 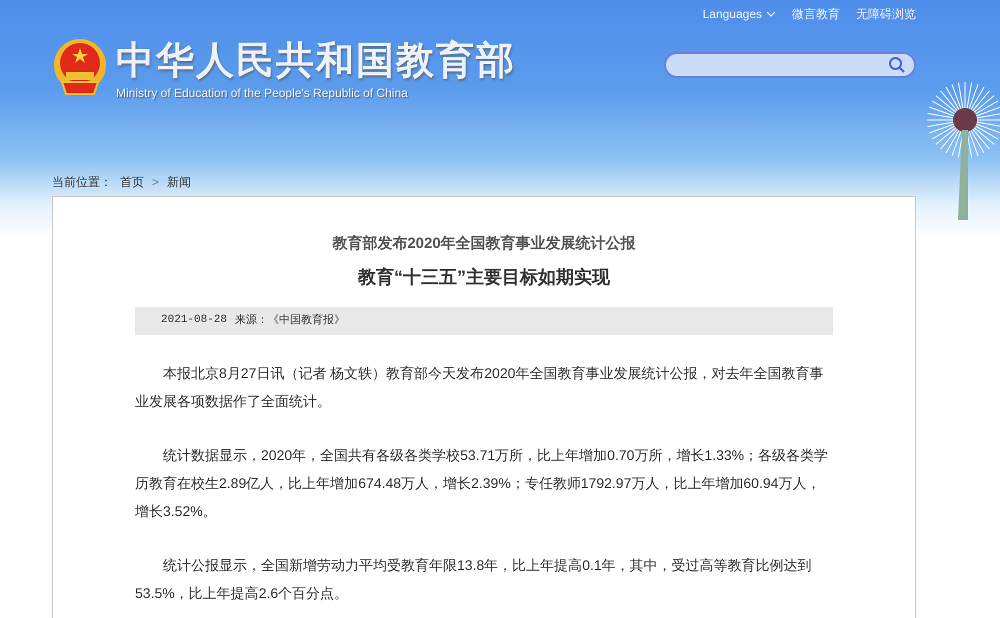 I want to click on caret-icon, so click(x=771, y=14).